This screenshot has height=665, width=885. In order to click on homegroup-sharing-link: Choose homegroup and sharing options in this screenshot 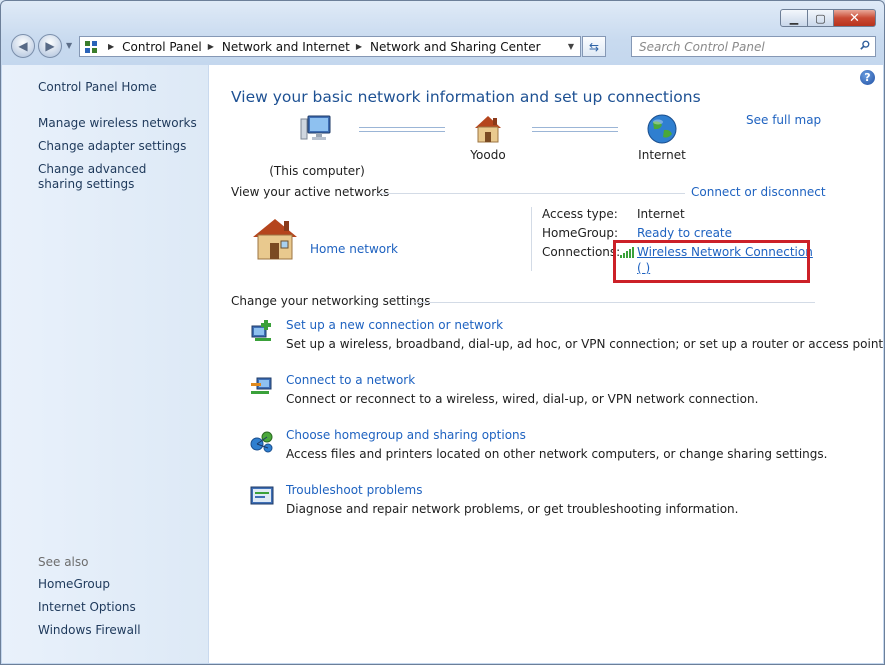, I will do `click(406, 435)`.